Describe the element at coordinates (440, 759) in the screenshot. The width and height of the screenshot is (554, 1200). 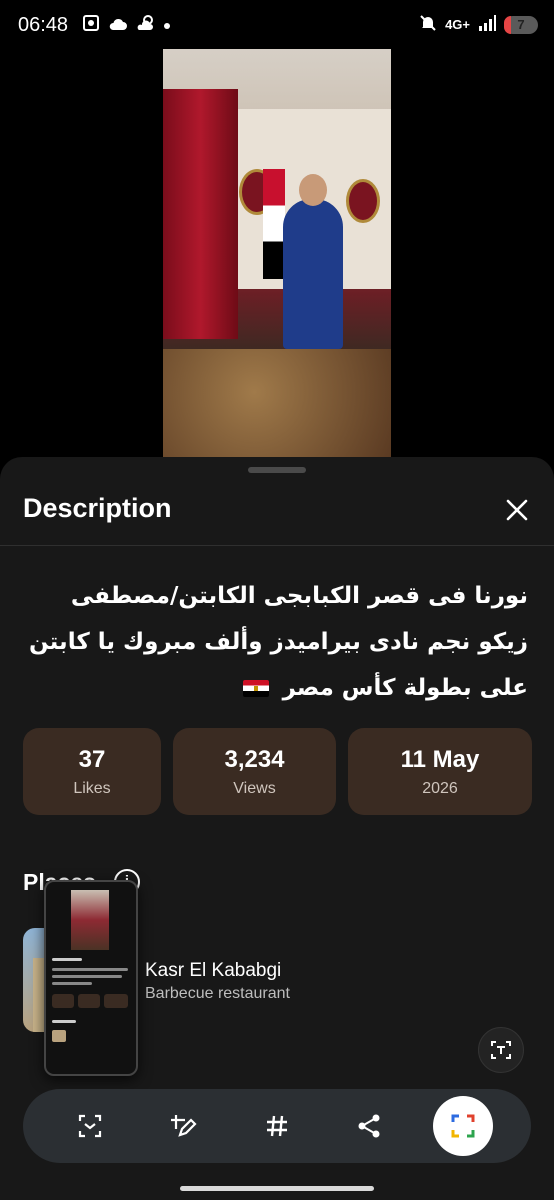
I see `stat-value: 11 May` at that location.